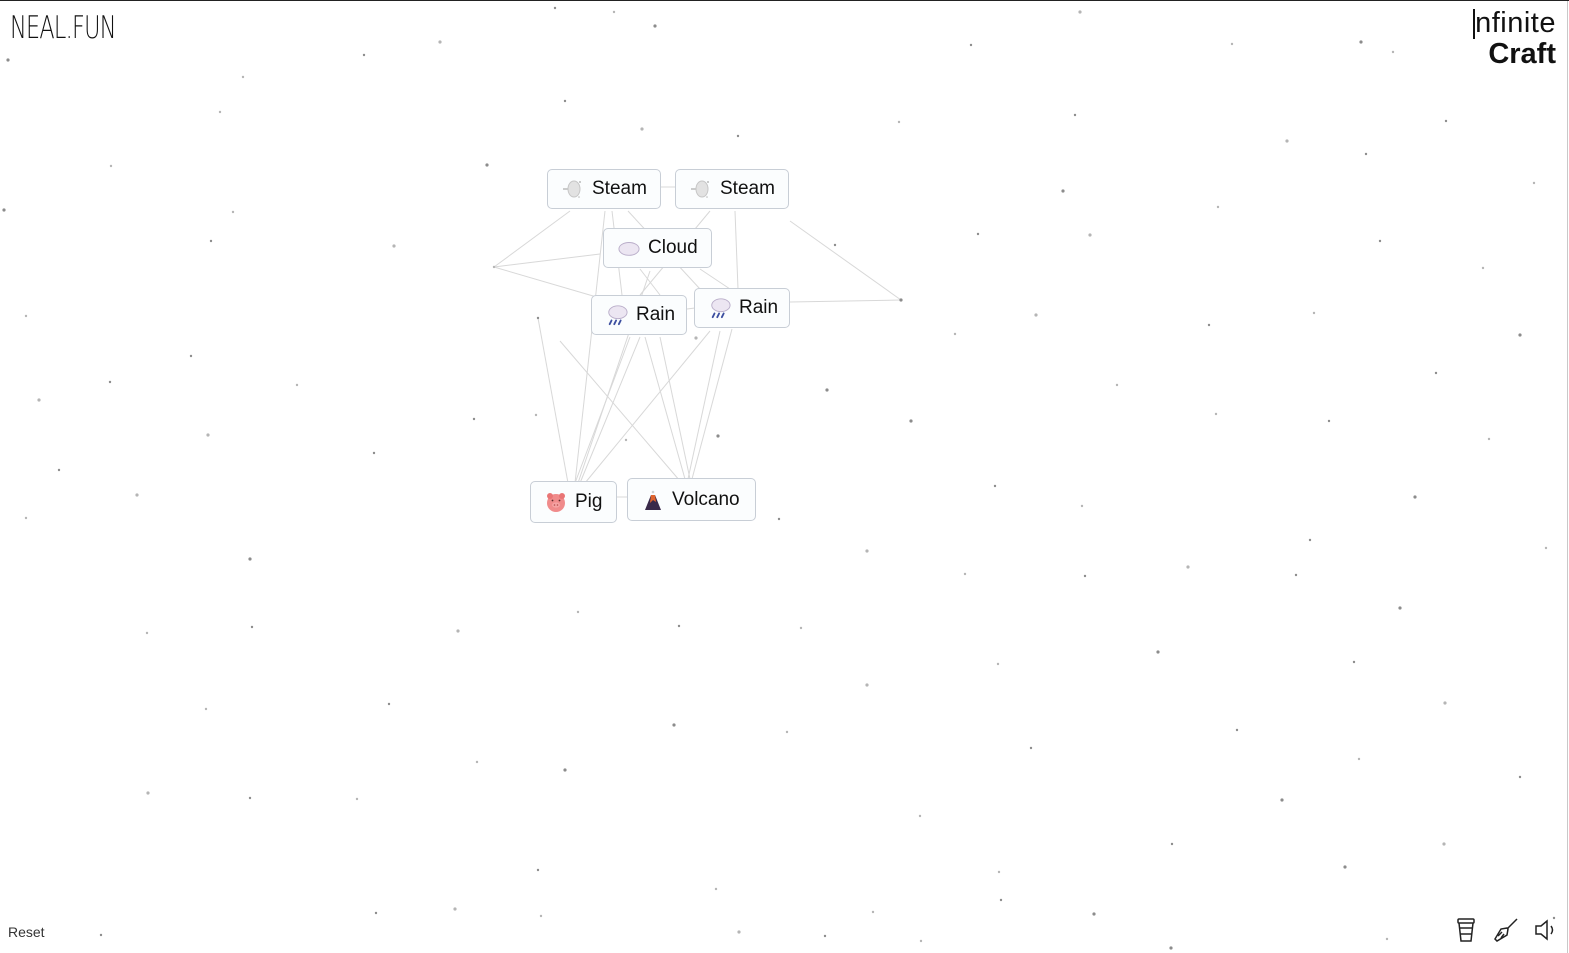 The width and height of the screenshot is (1569, 953). What do you see at coordinates (63, 28) in the screenshot?
I see `neal-fun-logo: NEAL.FUN` at bounding box center [63, 28].